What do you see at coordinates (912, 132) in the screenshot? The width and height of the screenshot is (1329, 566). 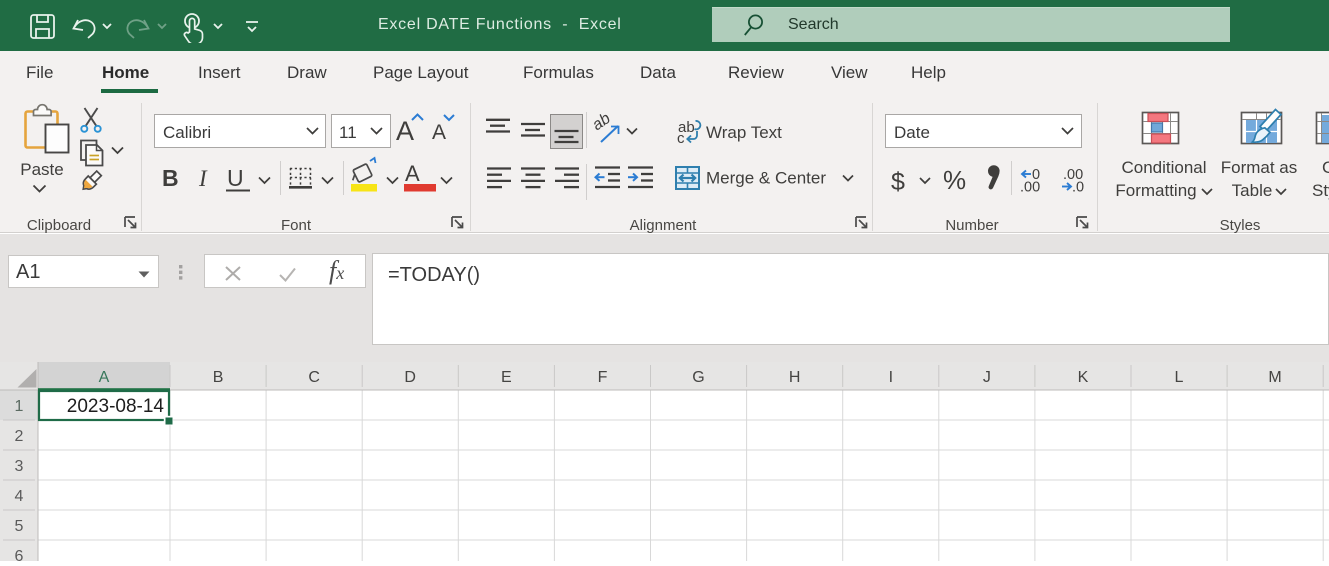 I see `svg-text: Date` at bounding box center [912, 132].